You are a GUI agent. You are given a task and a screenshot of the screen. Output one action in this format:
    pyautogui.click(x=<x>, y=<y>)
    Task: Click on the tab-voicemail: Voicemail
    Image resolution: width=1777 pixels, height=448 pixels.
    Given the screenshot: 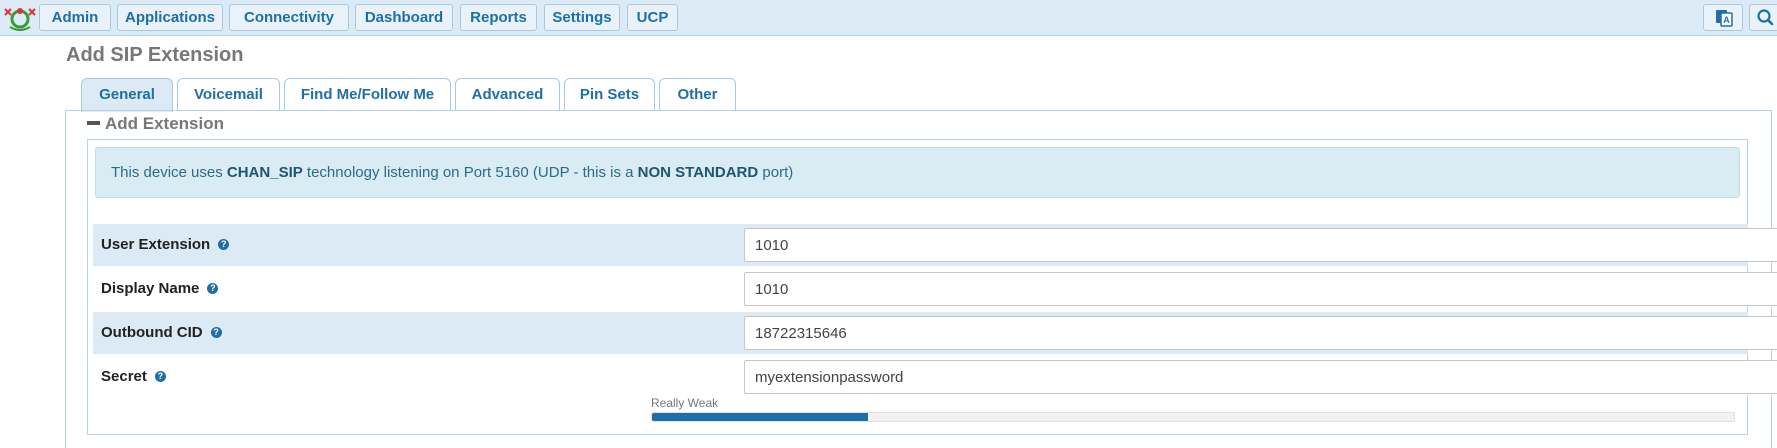 What is the action you would take?
    pyautogui.click(x=228, y=94)
    